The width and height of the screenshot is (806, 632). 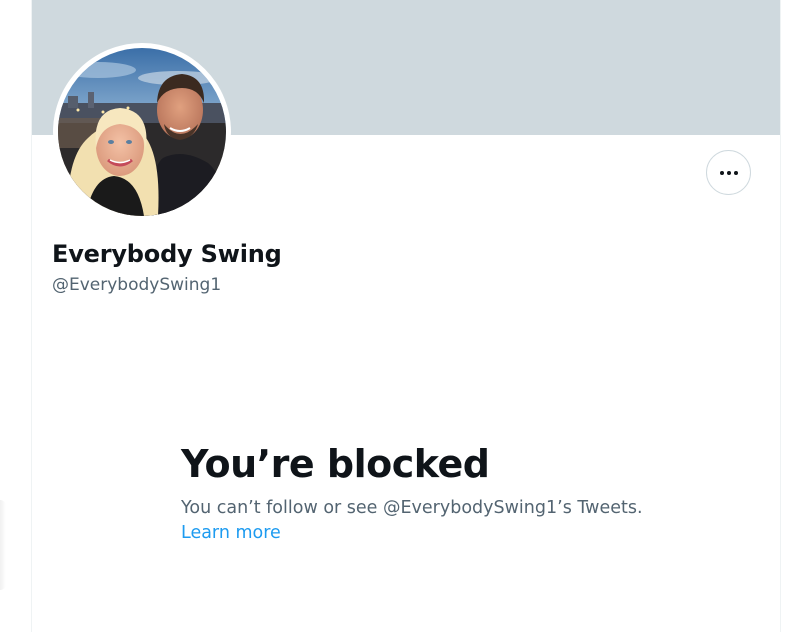 What do you see at coordinates (721, 172) in the screenshot?
I see `ellipsis-horizontal-icon` at bounding box center [721, 172].